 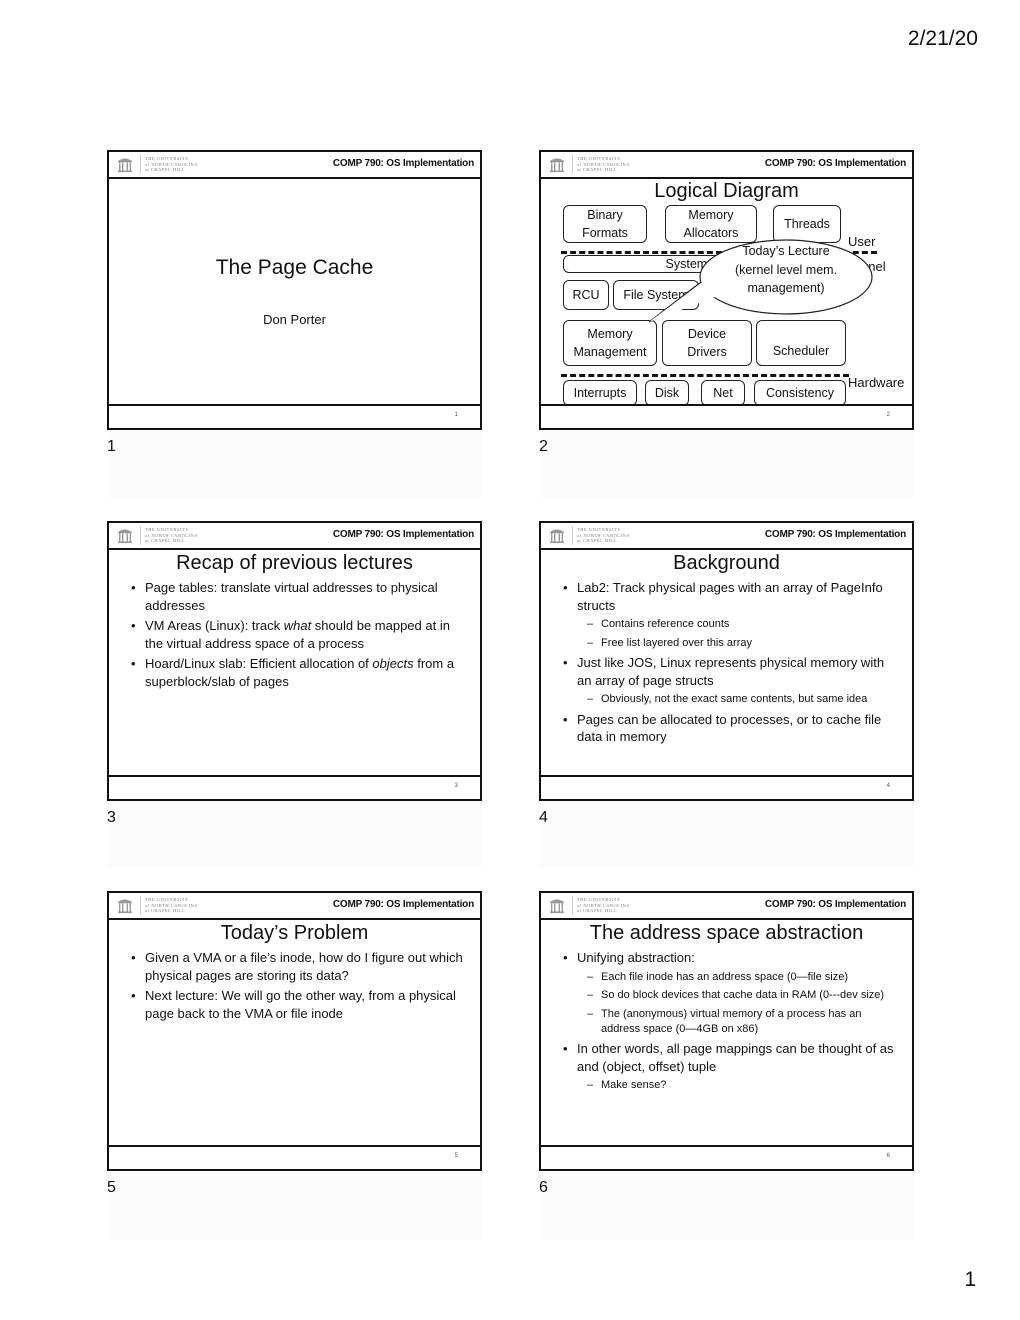 What do you see at coordinates (888, 1156) in the screenshot?
I see `slide-number: 6` at bounding box center [888, 1156].